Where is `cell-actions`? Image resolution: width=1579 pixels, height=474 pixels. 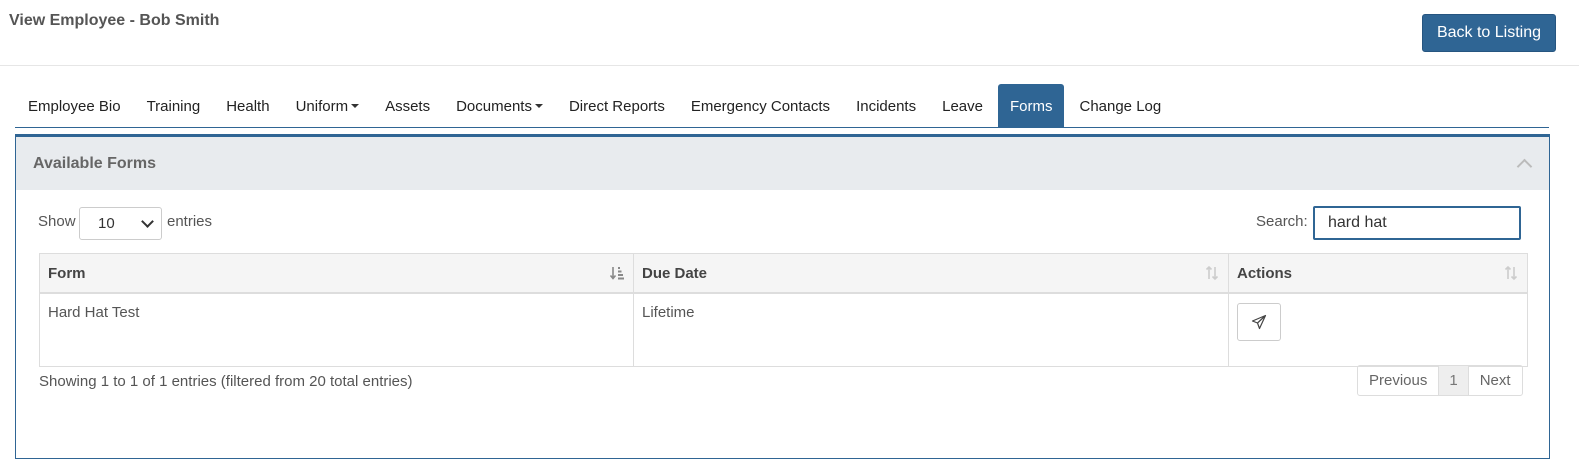 cell-actions is located at coordinates (1378, 329).